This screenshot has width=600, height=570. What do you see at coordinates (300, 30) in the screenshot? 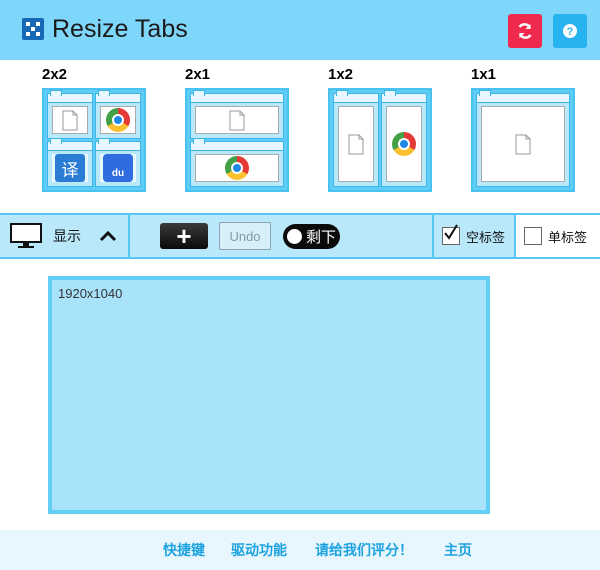
I see `header-bar: Resize Tabs ?` at bounding box center [300, 30].